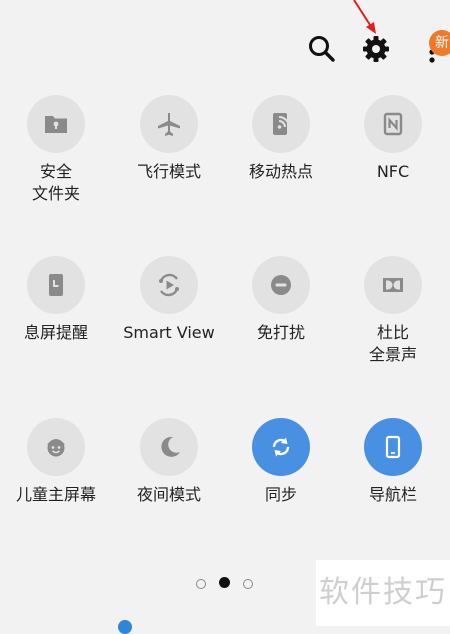 The image size is (450, 634). What do you see at coordinates (392, 494) in the screenshot?
I see `tile-label: 导航栏` at bounding box center [392, 494].